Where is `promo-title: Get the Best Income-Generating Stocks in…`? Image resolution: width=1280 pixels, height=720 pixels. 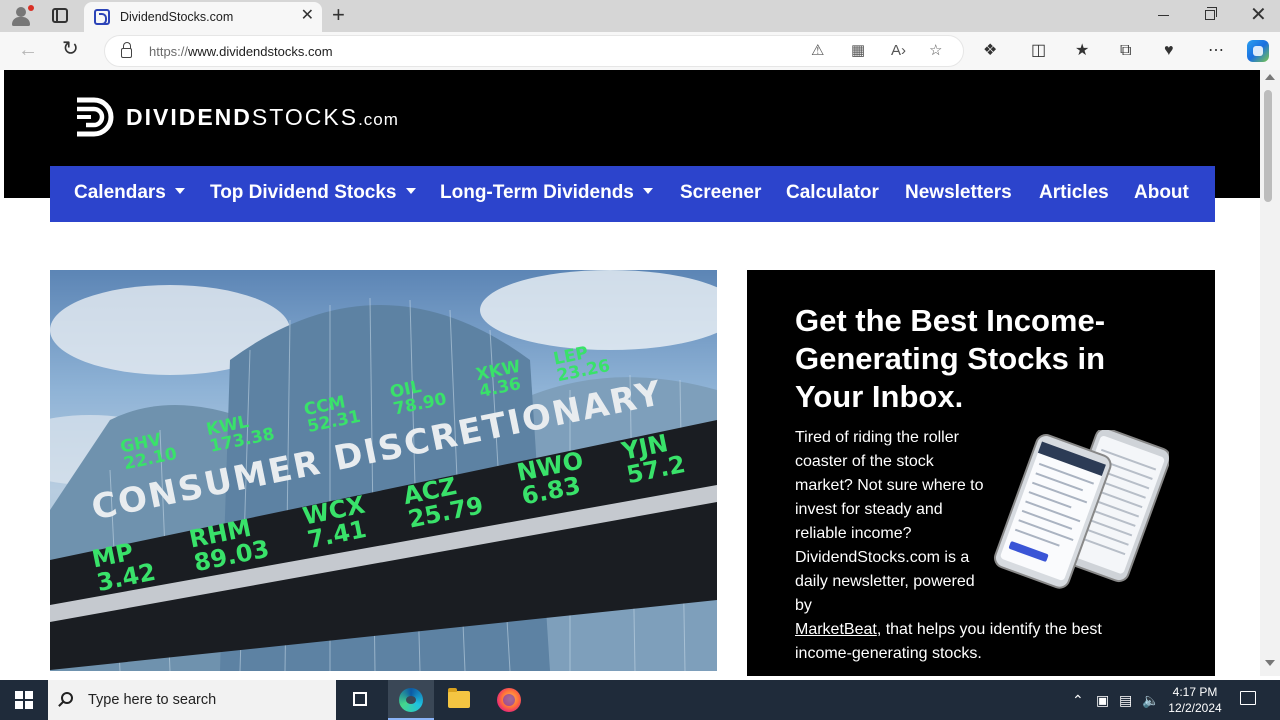 promo-title: Get the Best Income-Generating Stocks in… is located at coordinates (950, 358).